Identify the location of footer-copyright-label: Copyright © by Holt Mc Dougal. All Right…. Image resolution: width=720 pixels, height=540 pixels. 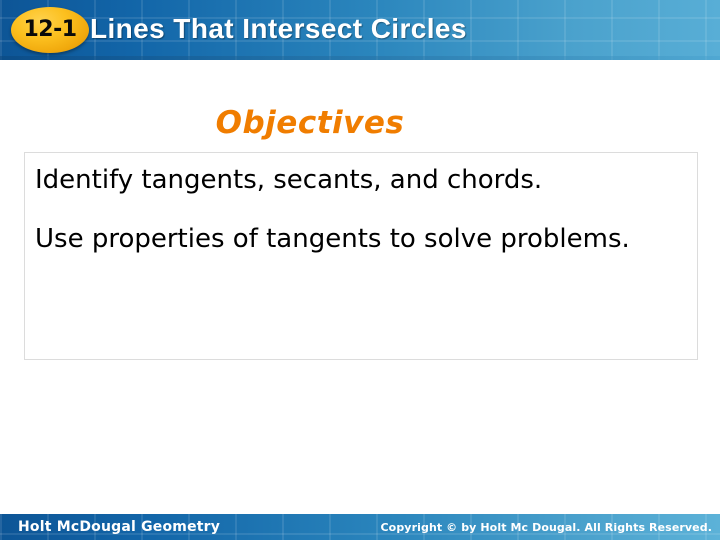
(546, 527).